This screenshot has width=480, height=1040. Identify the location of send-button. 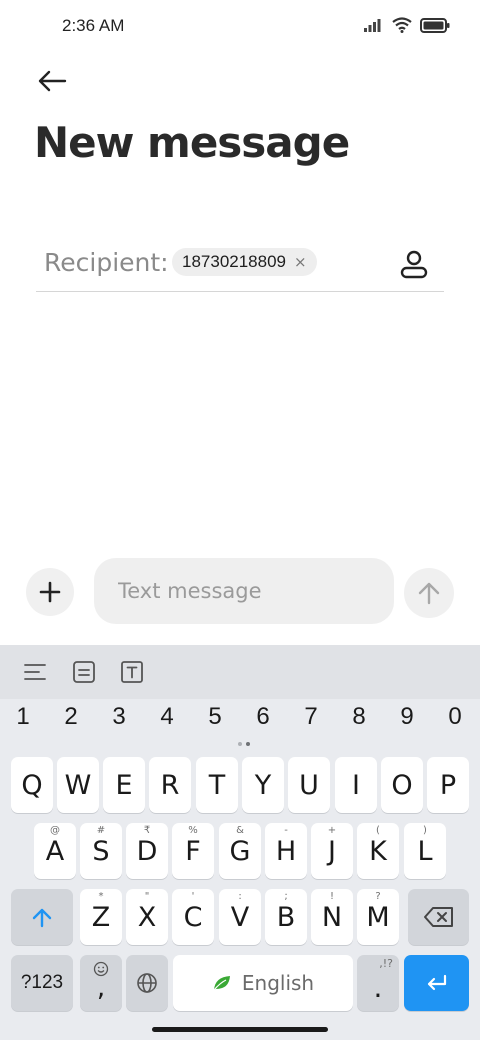
(429, 593).